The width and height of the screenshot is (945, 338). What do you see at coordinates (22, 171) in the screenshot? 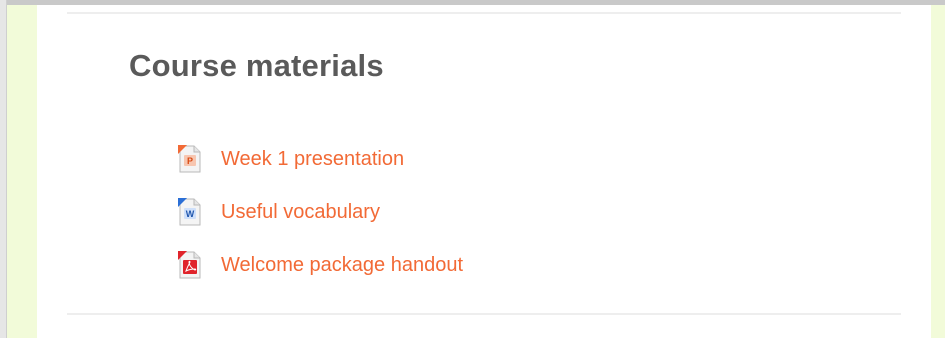
I see `left-page-margin` at bounding box center [22, 171].